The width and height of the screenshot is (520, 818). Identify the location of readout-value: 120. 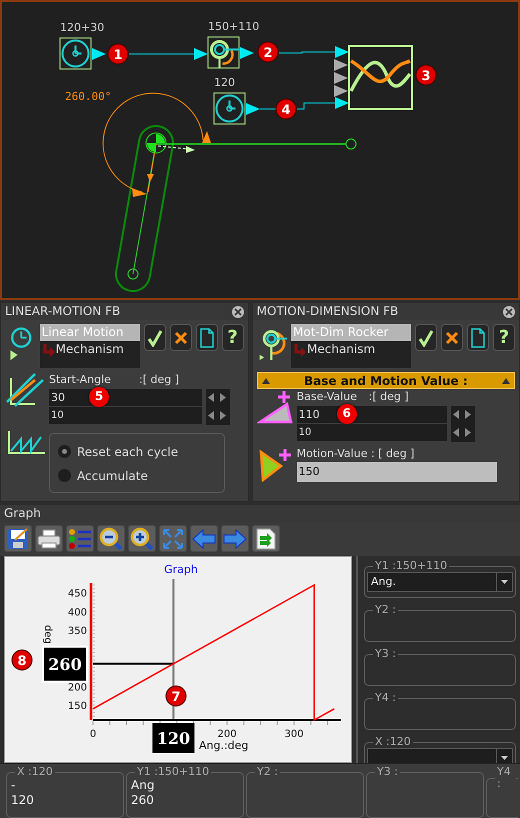
(22, 800).